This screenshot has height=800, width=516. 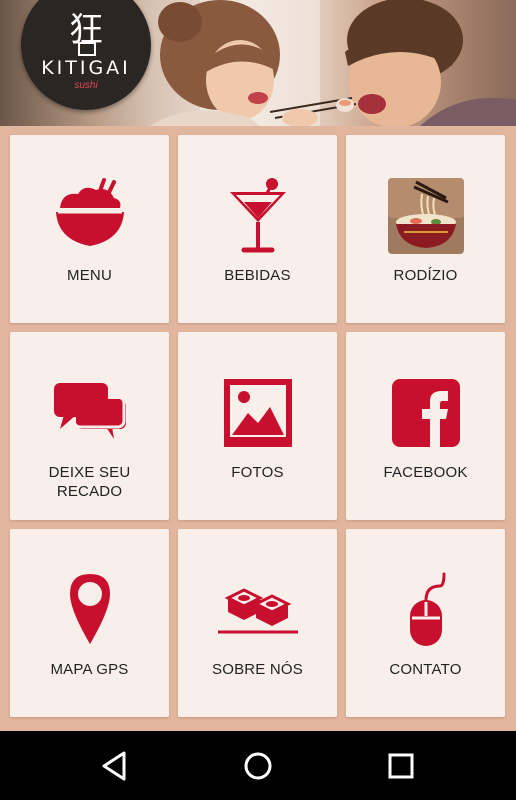 I want to click on chat-bubbles-icon, so click(x=89, y=411).